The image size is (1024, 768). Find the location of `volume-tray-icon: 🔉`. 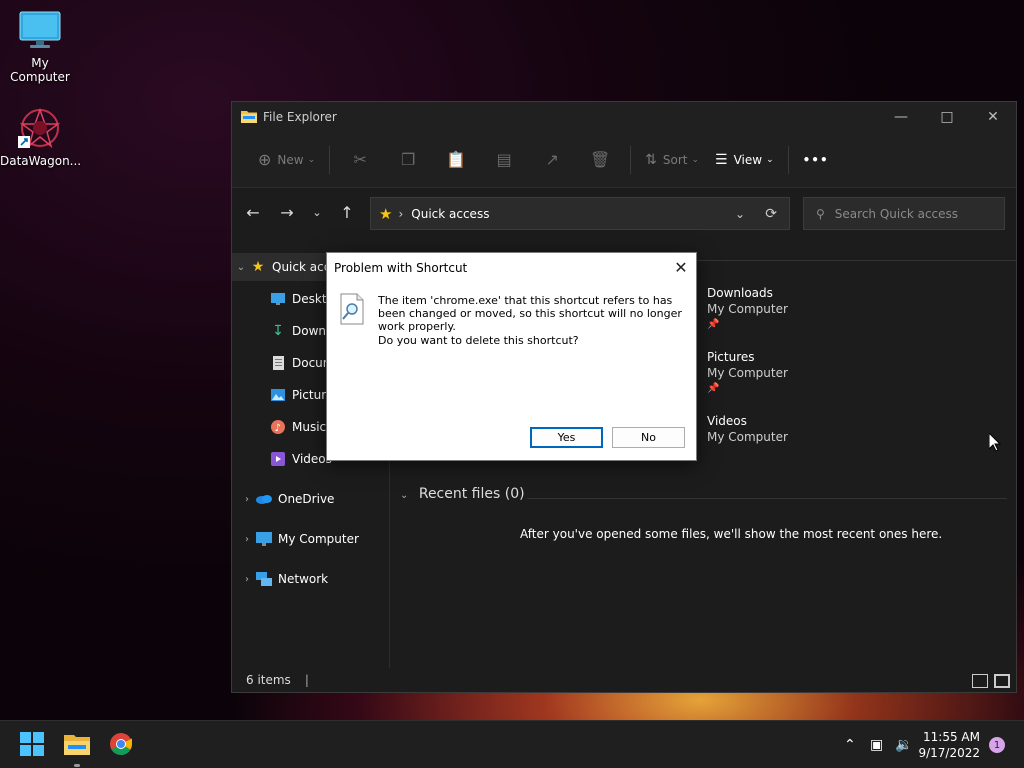

volume-tray-icon: 🔉 is located at coordinates (903, 744).